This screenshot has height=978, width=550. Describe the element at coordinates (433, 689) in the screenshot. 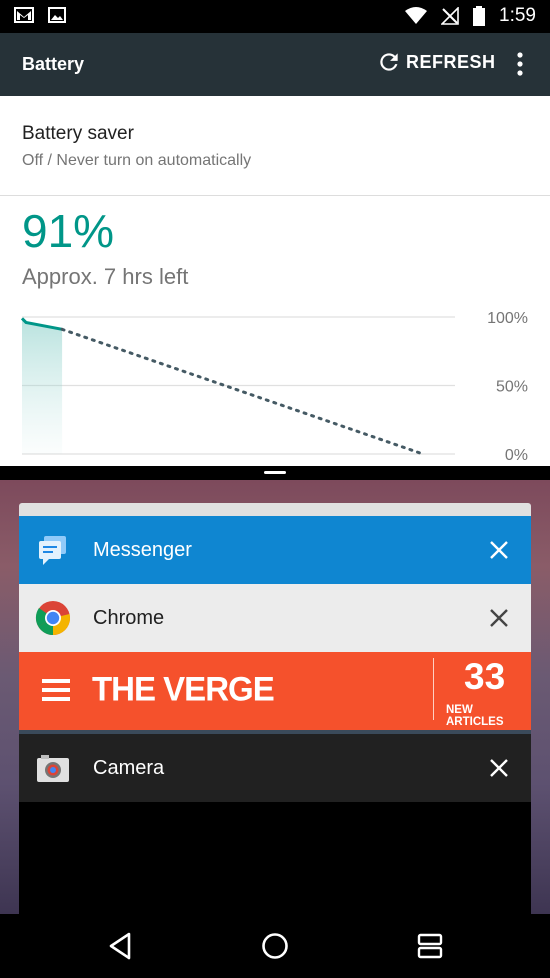

I see `verge-divider` at that location.